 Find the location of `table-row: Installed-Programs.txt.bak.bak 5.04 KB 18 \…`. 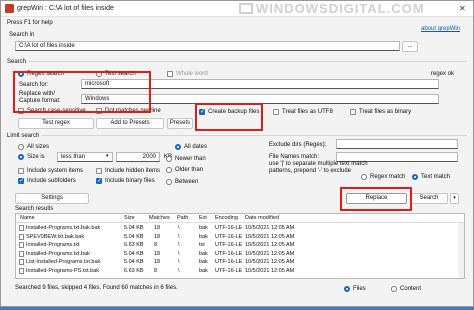

table-row: Installed-Programs.txt.bak.bak 5.04 KB 18 \… is located at coordinates (240, 228).